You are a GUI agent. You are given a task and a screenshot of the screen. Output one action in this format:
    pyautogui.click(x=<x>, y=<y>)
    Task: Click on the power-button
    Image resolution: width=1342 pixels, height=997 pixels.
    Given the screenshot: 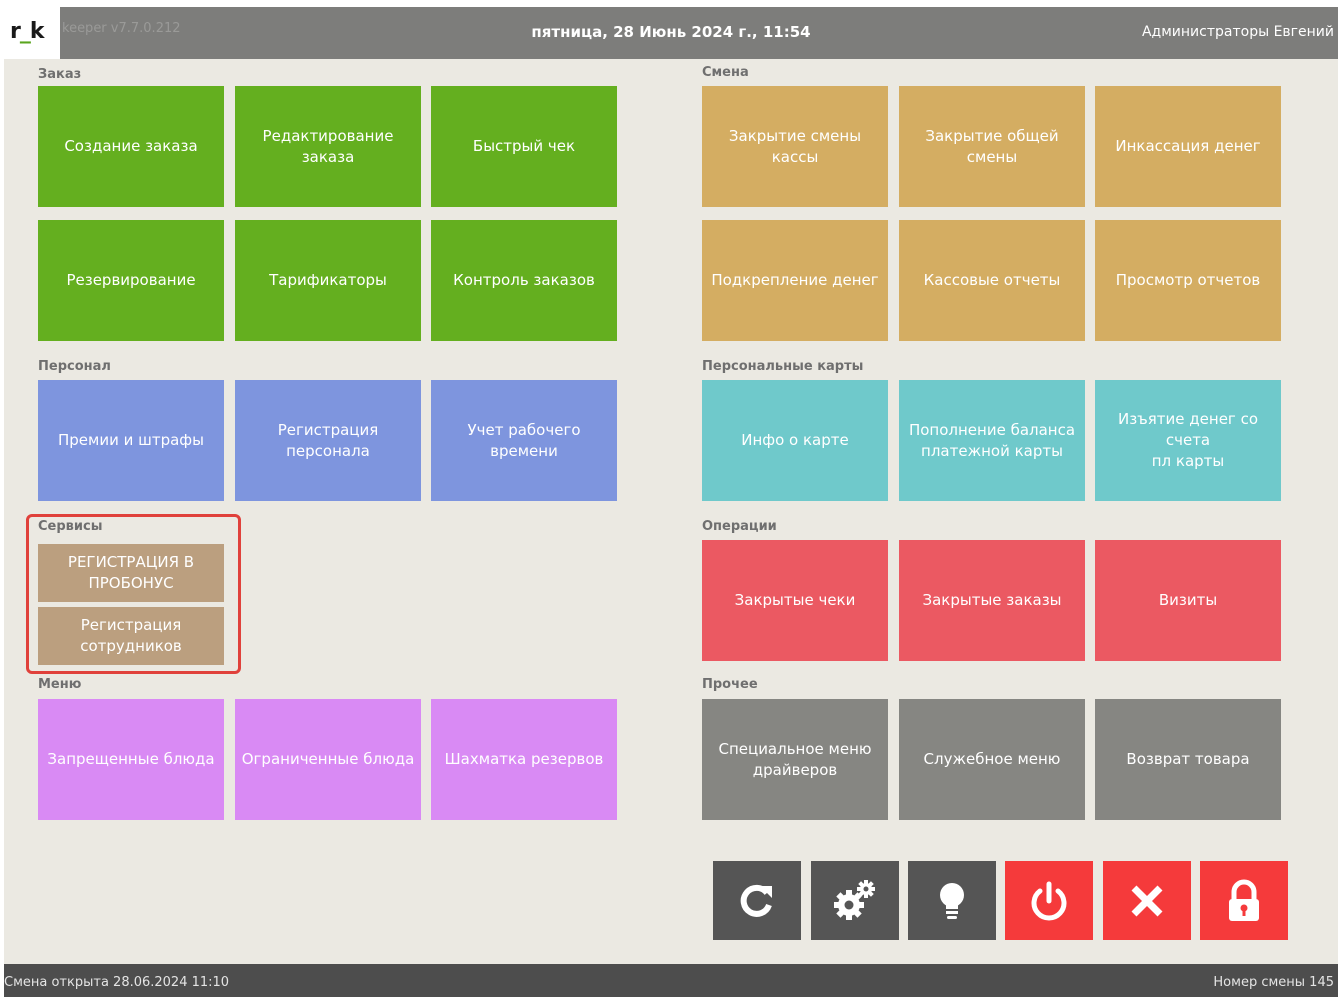 What is the action you would take?
    pyautogui.click(x=1049, y=900)
    